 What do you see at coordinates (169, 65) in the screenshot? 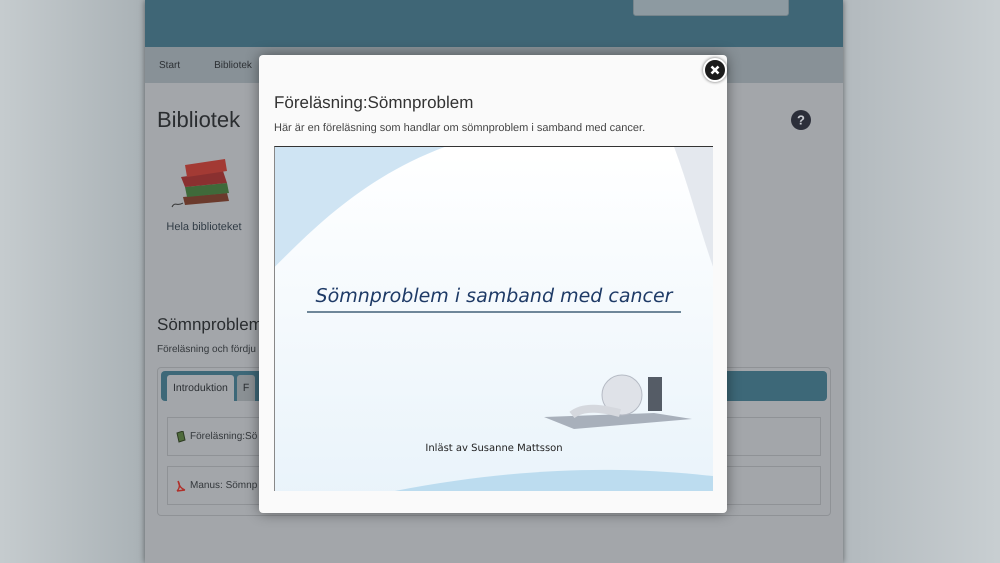
I see `nav-link: Start` at bounding box center [169, 65].